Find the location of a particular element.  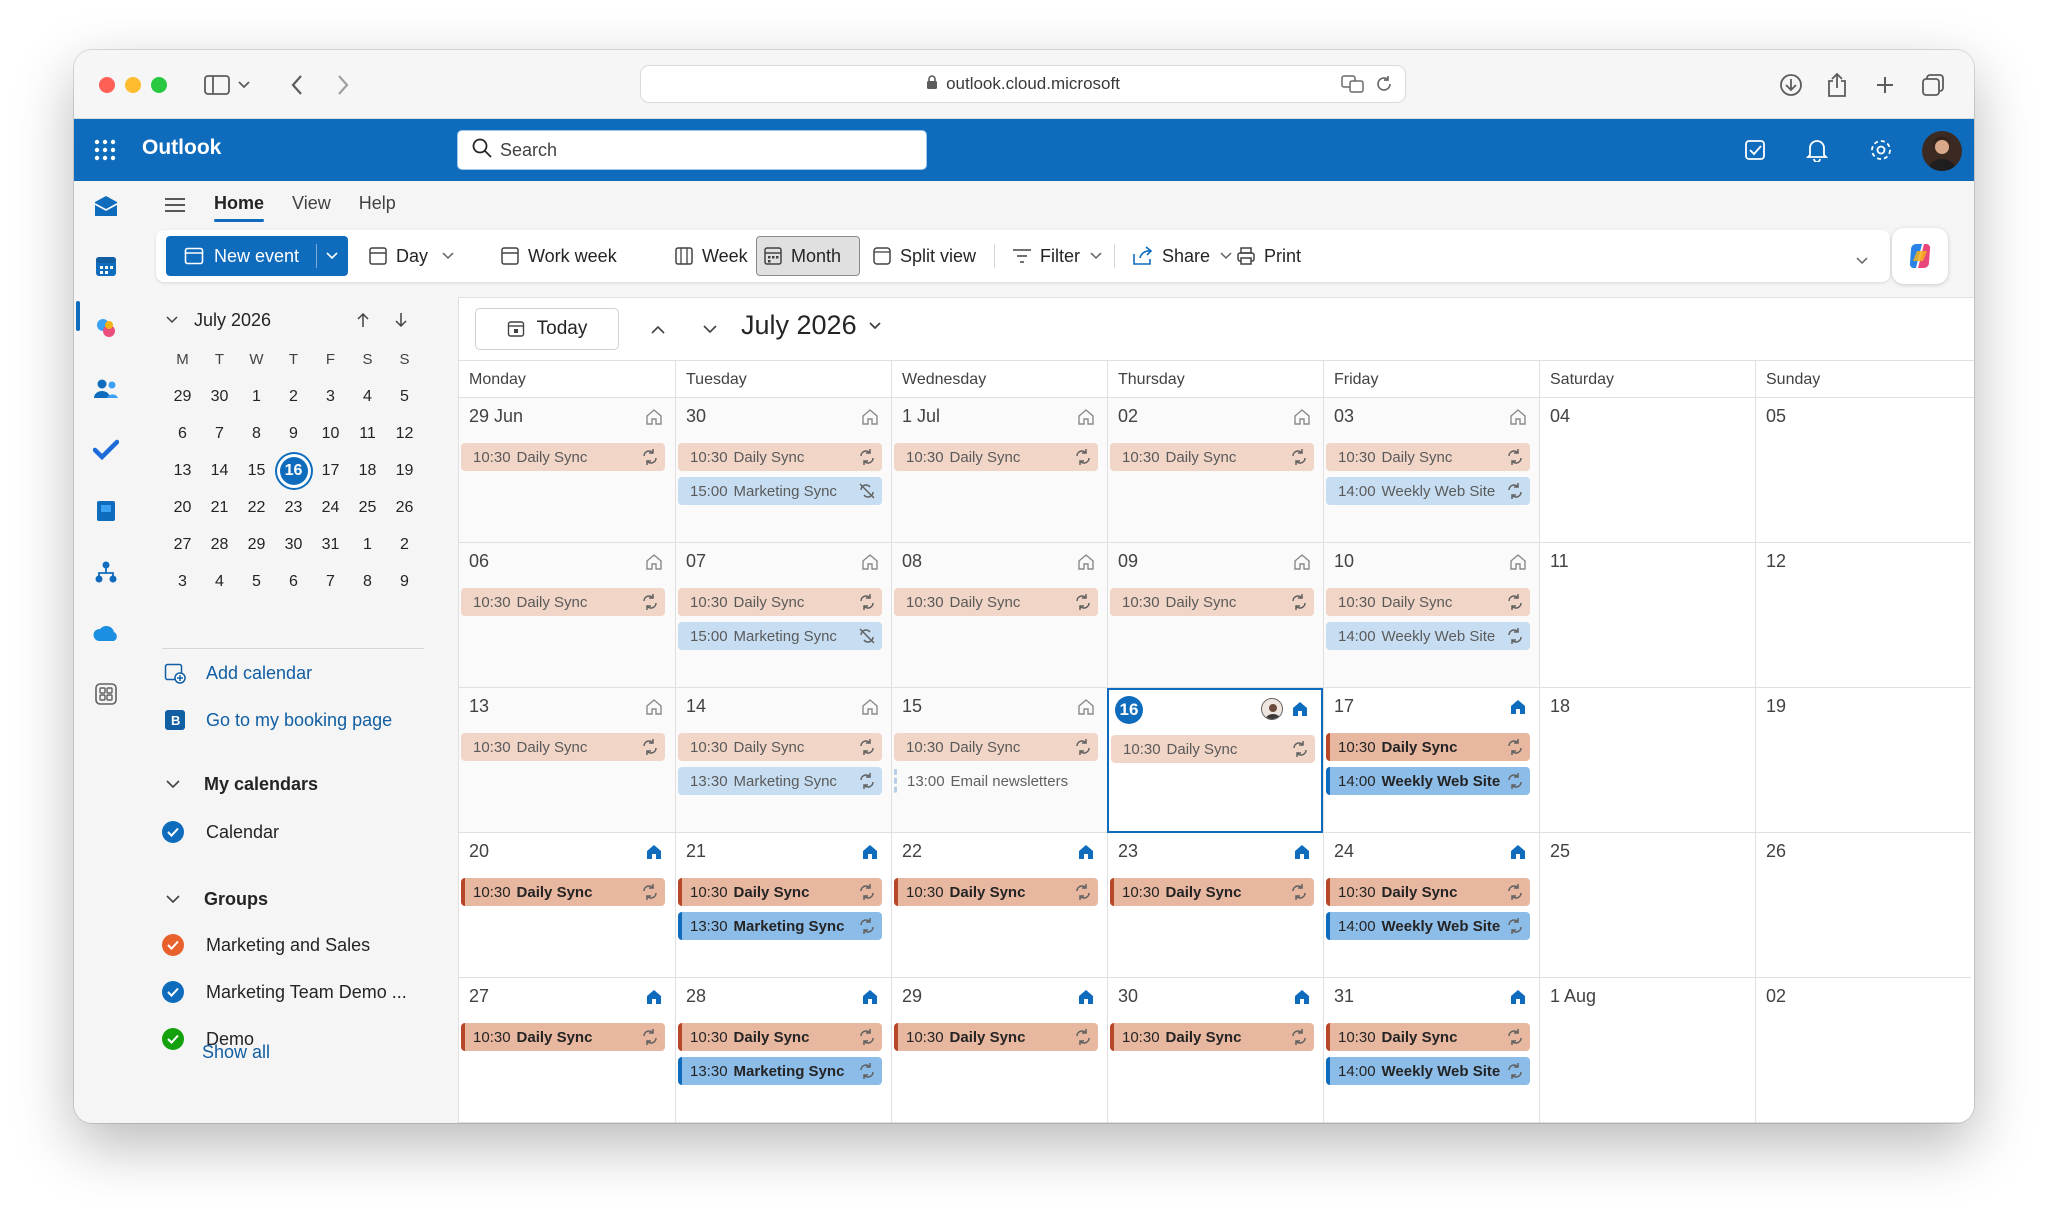

day-number: 04 is located at coordinates (1560, 416).